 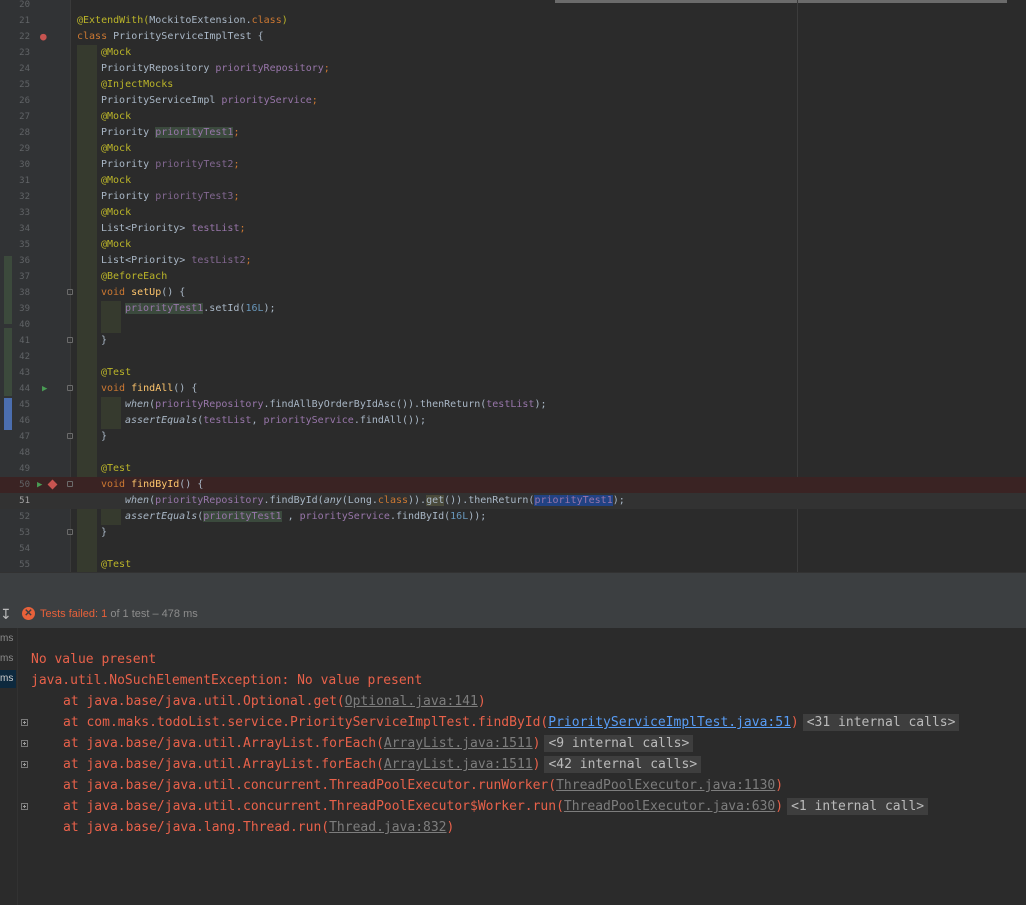 What do you see at coordinates (513, 293) in the screenshot?
I see `code-line: 38 void setUp() {` at bounding box center [513, 293].